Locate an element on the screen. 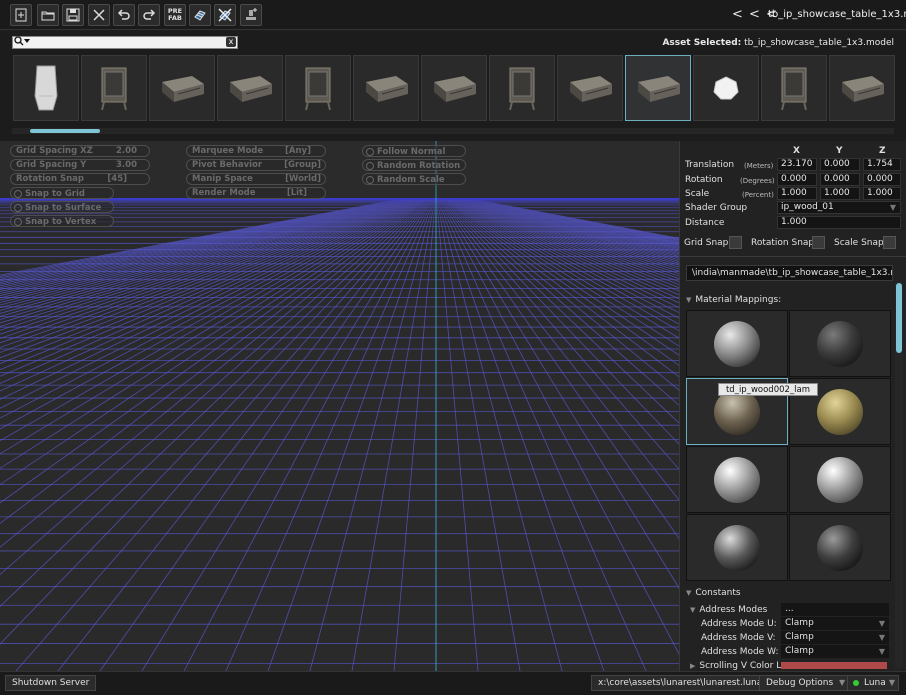 The width and height of the screenshot is (906, 695). rotation-snap-field: Rotation Snap [45] is located at coordinates (80, 179).